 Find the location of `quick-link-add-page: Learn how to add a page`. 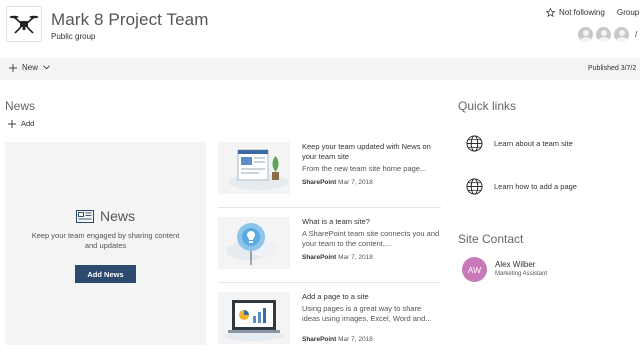

quick-link-add-page: Learn how to add a page is located at coordinates (521, 186).